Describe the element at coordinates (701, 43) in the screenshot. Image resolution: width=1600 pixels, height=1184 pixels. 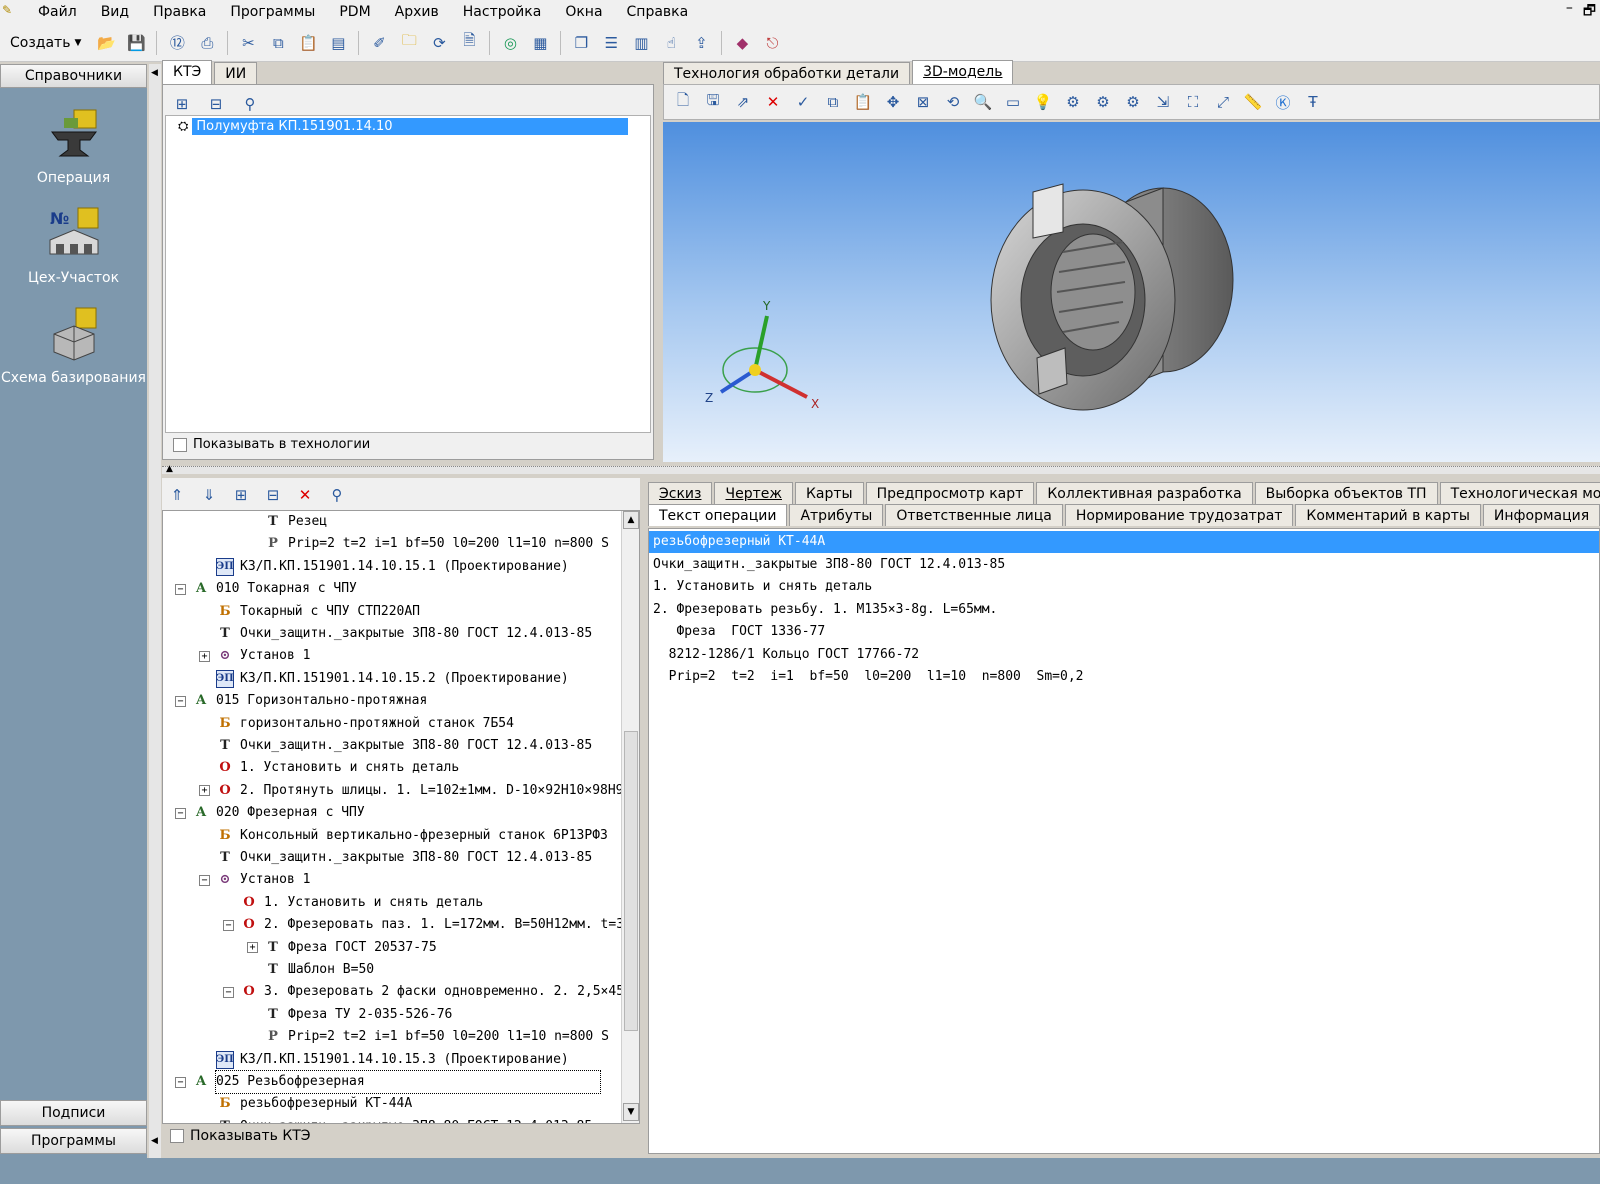
I see `upload-icon: ⇪` at that location.